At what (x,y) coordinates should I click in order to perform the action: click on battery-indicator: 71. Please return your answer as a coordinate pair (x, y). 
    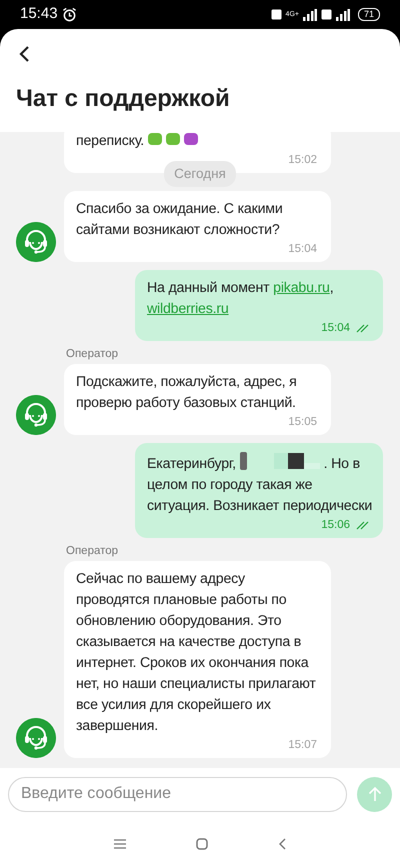
    Looking at the image, I should click on (369, 14).